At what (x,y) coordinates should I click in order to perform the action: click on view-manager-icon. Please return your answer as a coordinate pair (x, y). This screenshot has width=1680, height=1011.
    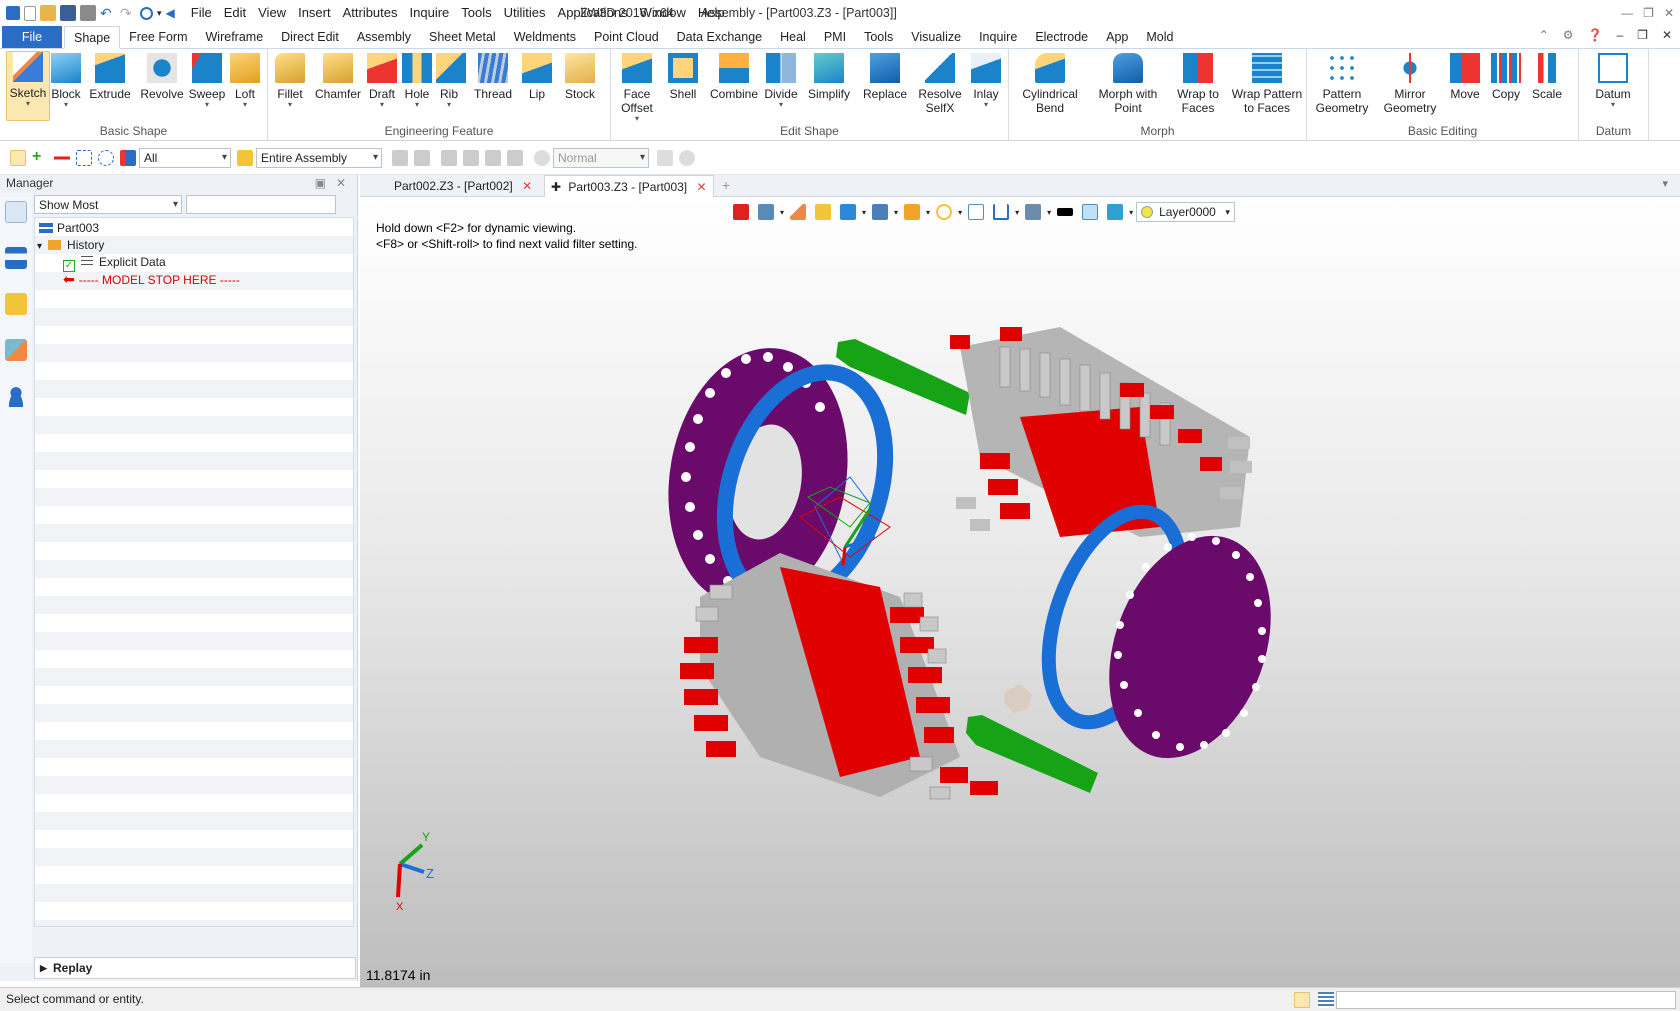
    Looking at the image, I should click on (16, 350).